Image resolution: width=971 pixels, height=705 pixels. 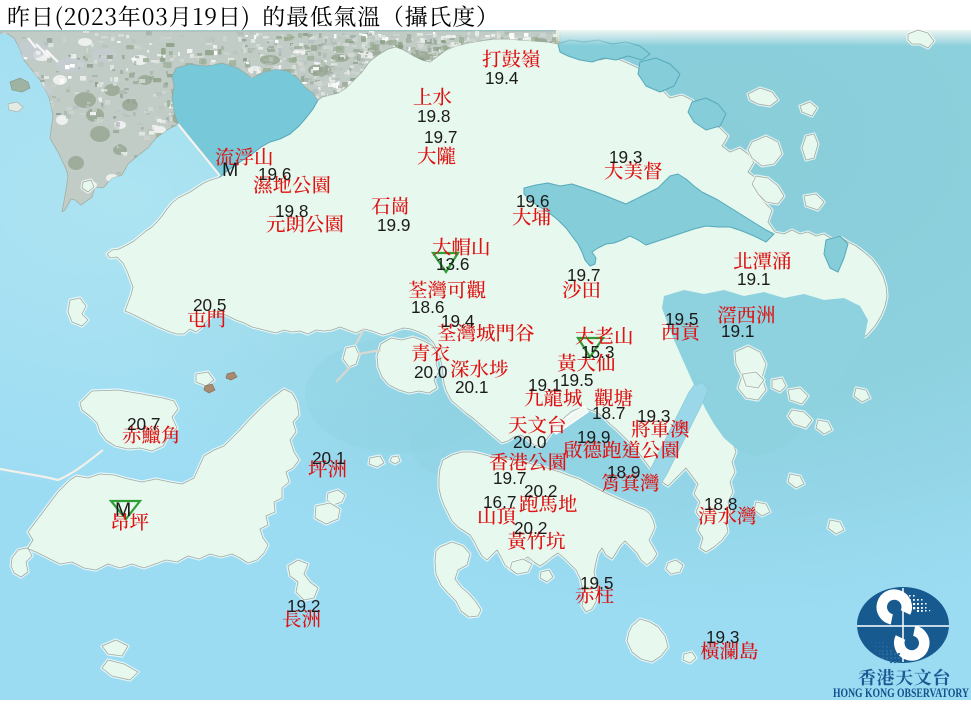 What do you see at coordinates (499, 502) in the screenshot?
I see `svg-text: 16.7` at bounding box center [499, 502].